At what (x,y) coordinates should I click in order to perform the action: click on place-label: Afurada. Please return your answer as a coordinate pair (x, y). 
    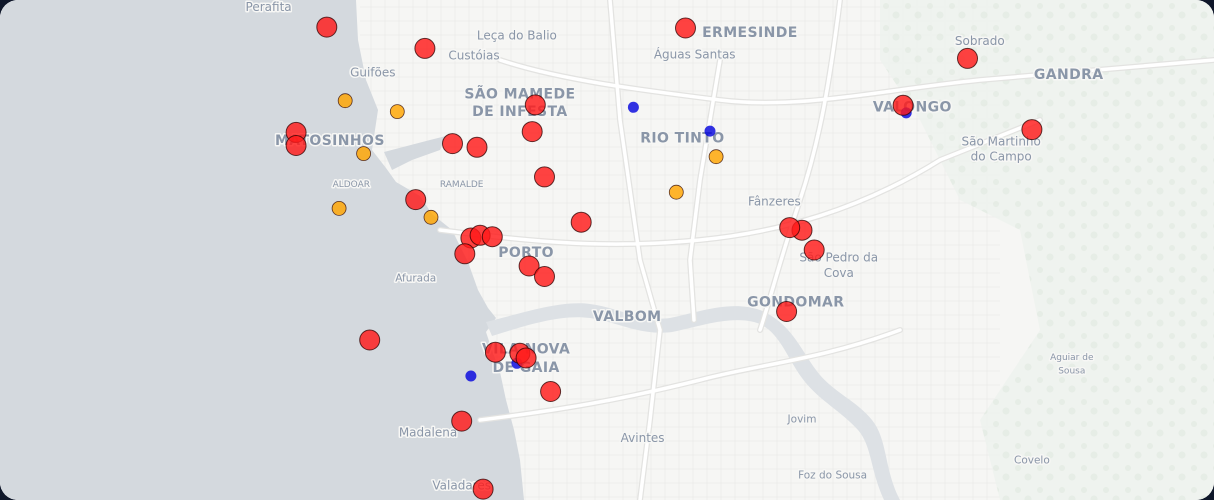
    Looking at the image, I should click on (415, 279).